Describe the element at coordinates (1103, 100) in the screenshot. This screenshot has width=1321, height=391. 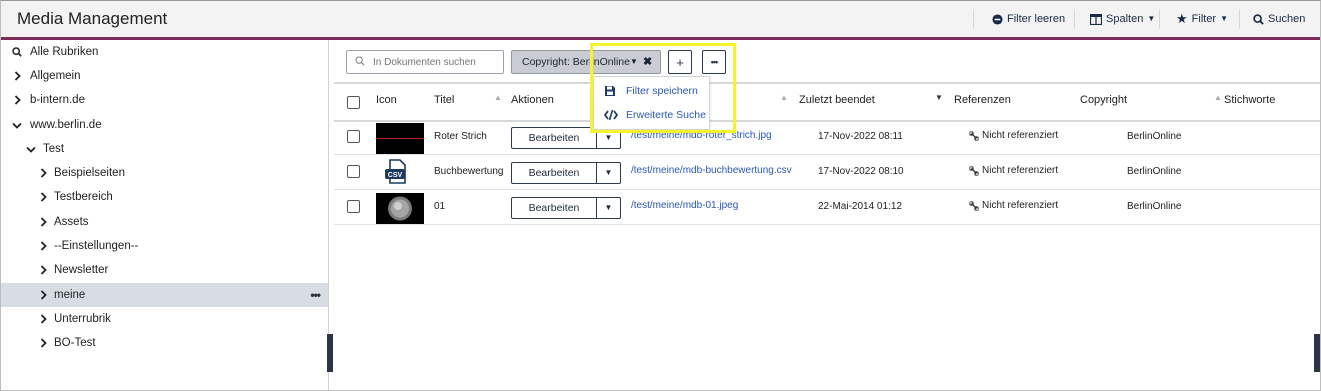
I see `column-header-copyright: Copyright` at that location.